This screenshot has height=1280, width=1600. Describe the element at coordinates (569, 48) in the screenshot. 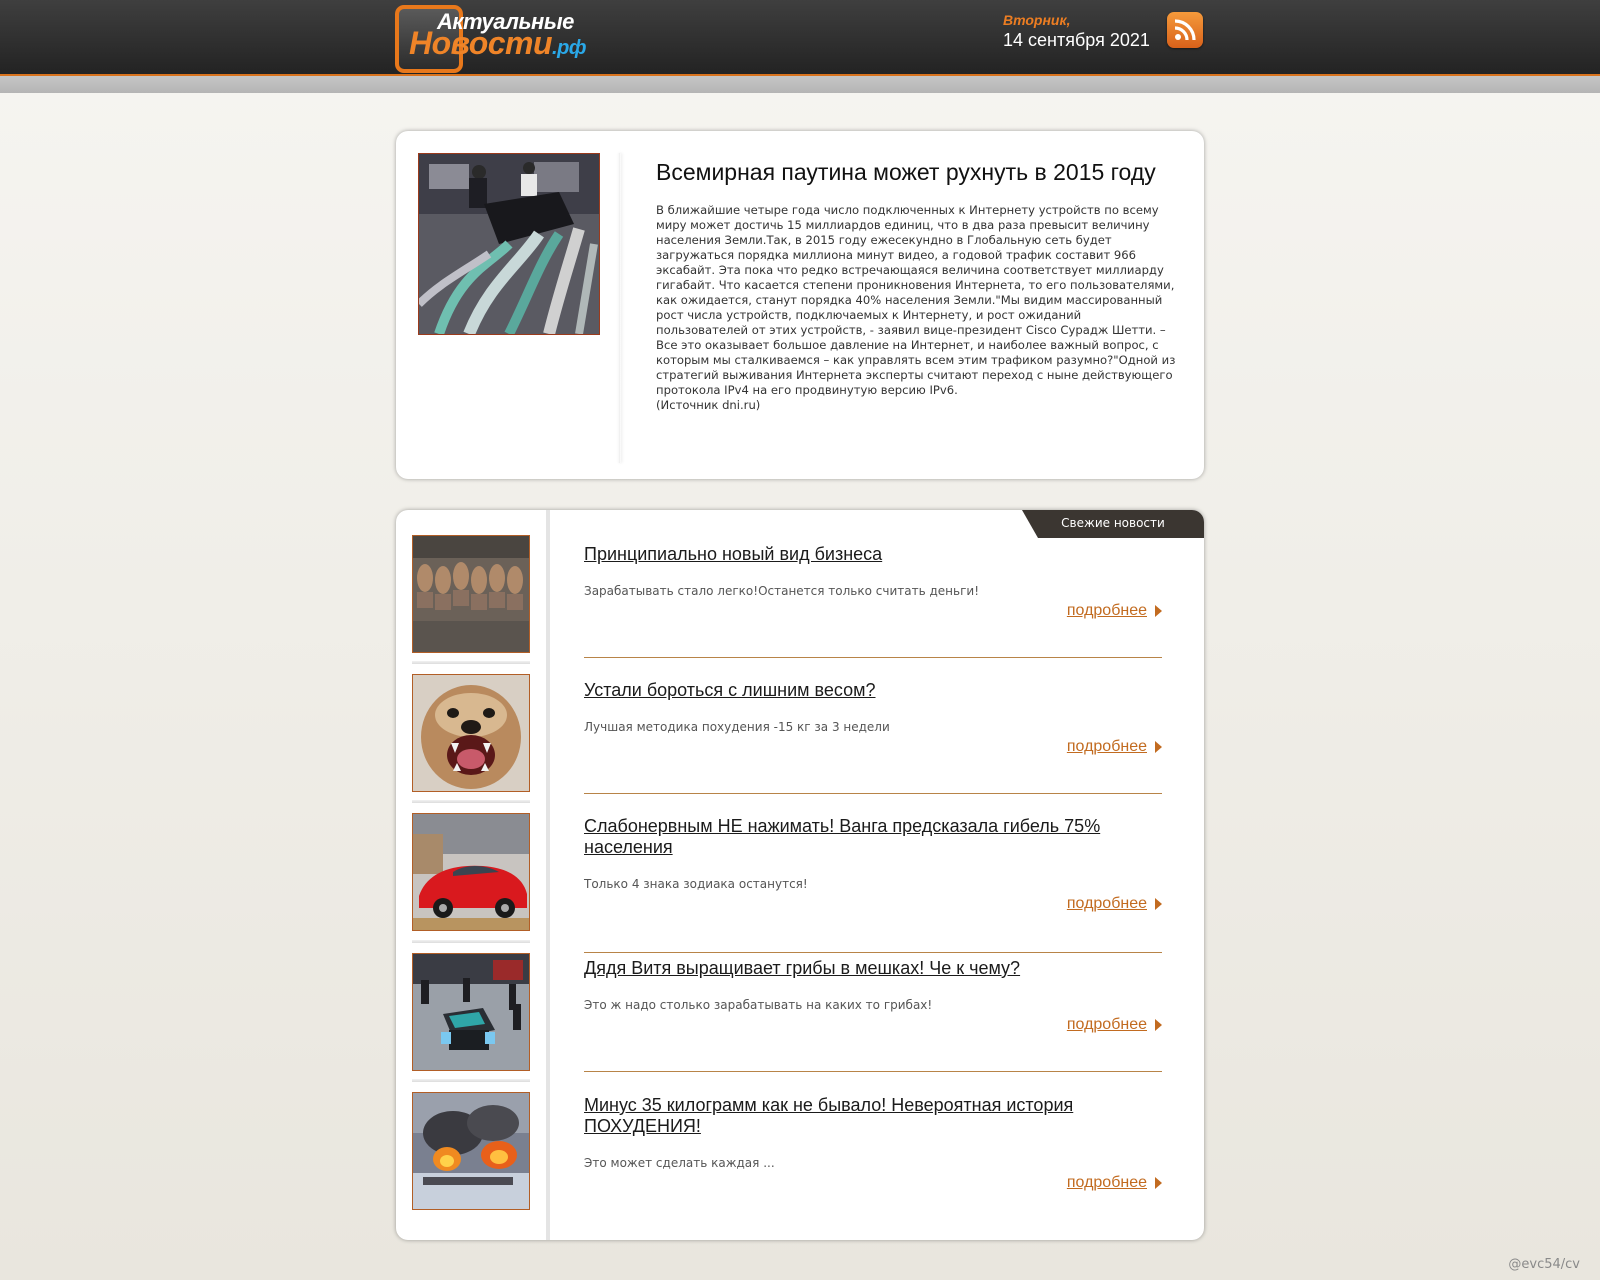

I see `logo-rf: .рф` at that location.